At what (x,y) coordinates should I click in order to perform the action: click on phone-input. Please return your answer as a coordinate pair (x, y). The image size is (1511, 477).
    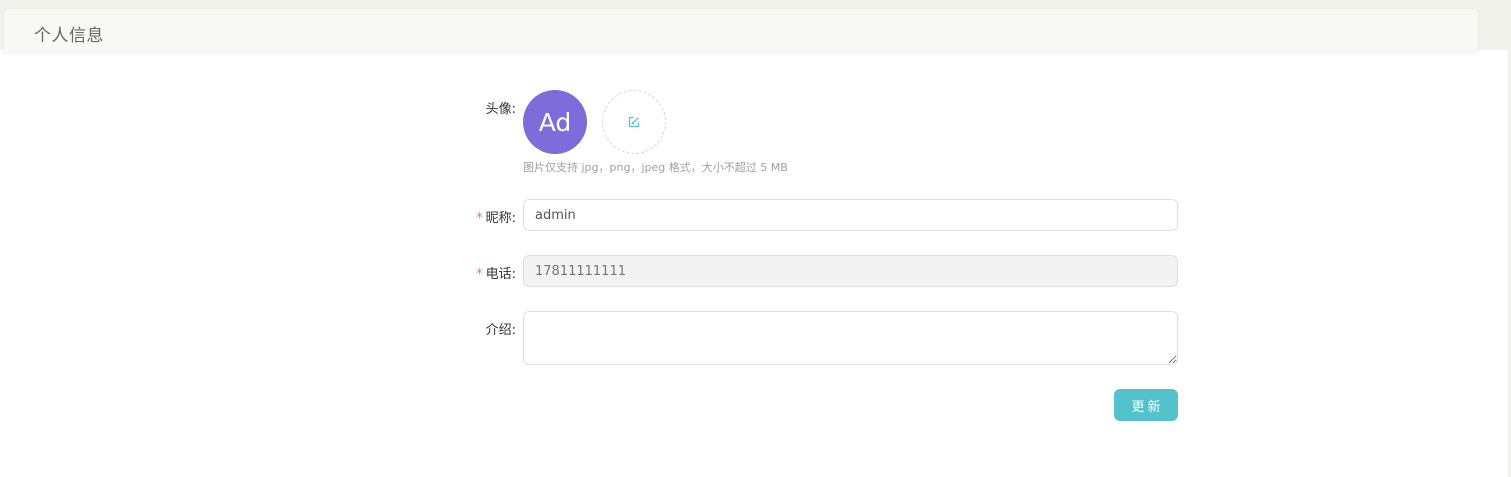
    Looking at the image, I should click on (850, 271).